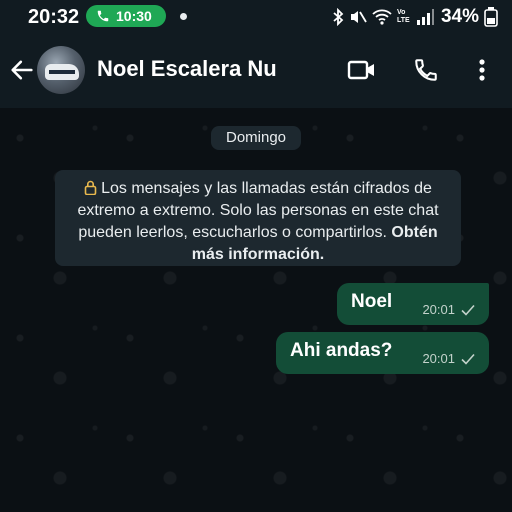 This screenshot has height=512, width=512. I want to click on back-arrow-icon, so click(22, 70).